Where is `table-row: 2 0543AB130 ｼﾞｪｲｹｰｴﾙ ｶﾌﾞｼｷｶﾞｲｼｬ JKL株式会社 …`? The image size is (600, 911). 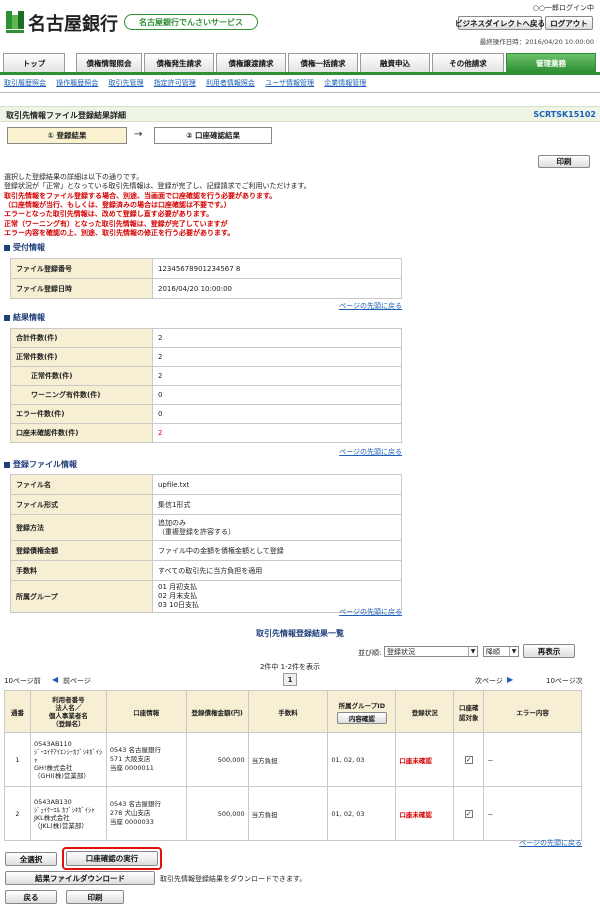
table-row: 2 0543AB130 ｼﾞｪｲｹｰｴﾙ ｶﾌﾞｼｷｶﾞｲｼｬ JKL株式会社 … is located at coordinates (293, 813).